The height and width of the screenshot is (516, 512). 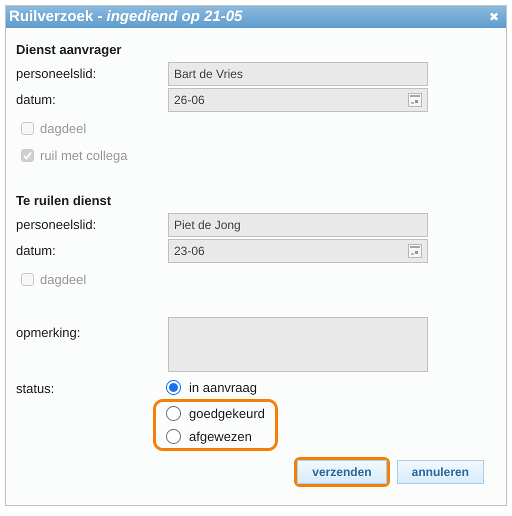 I want to click on input-field: 26-06, so click(x=298, y=100).